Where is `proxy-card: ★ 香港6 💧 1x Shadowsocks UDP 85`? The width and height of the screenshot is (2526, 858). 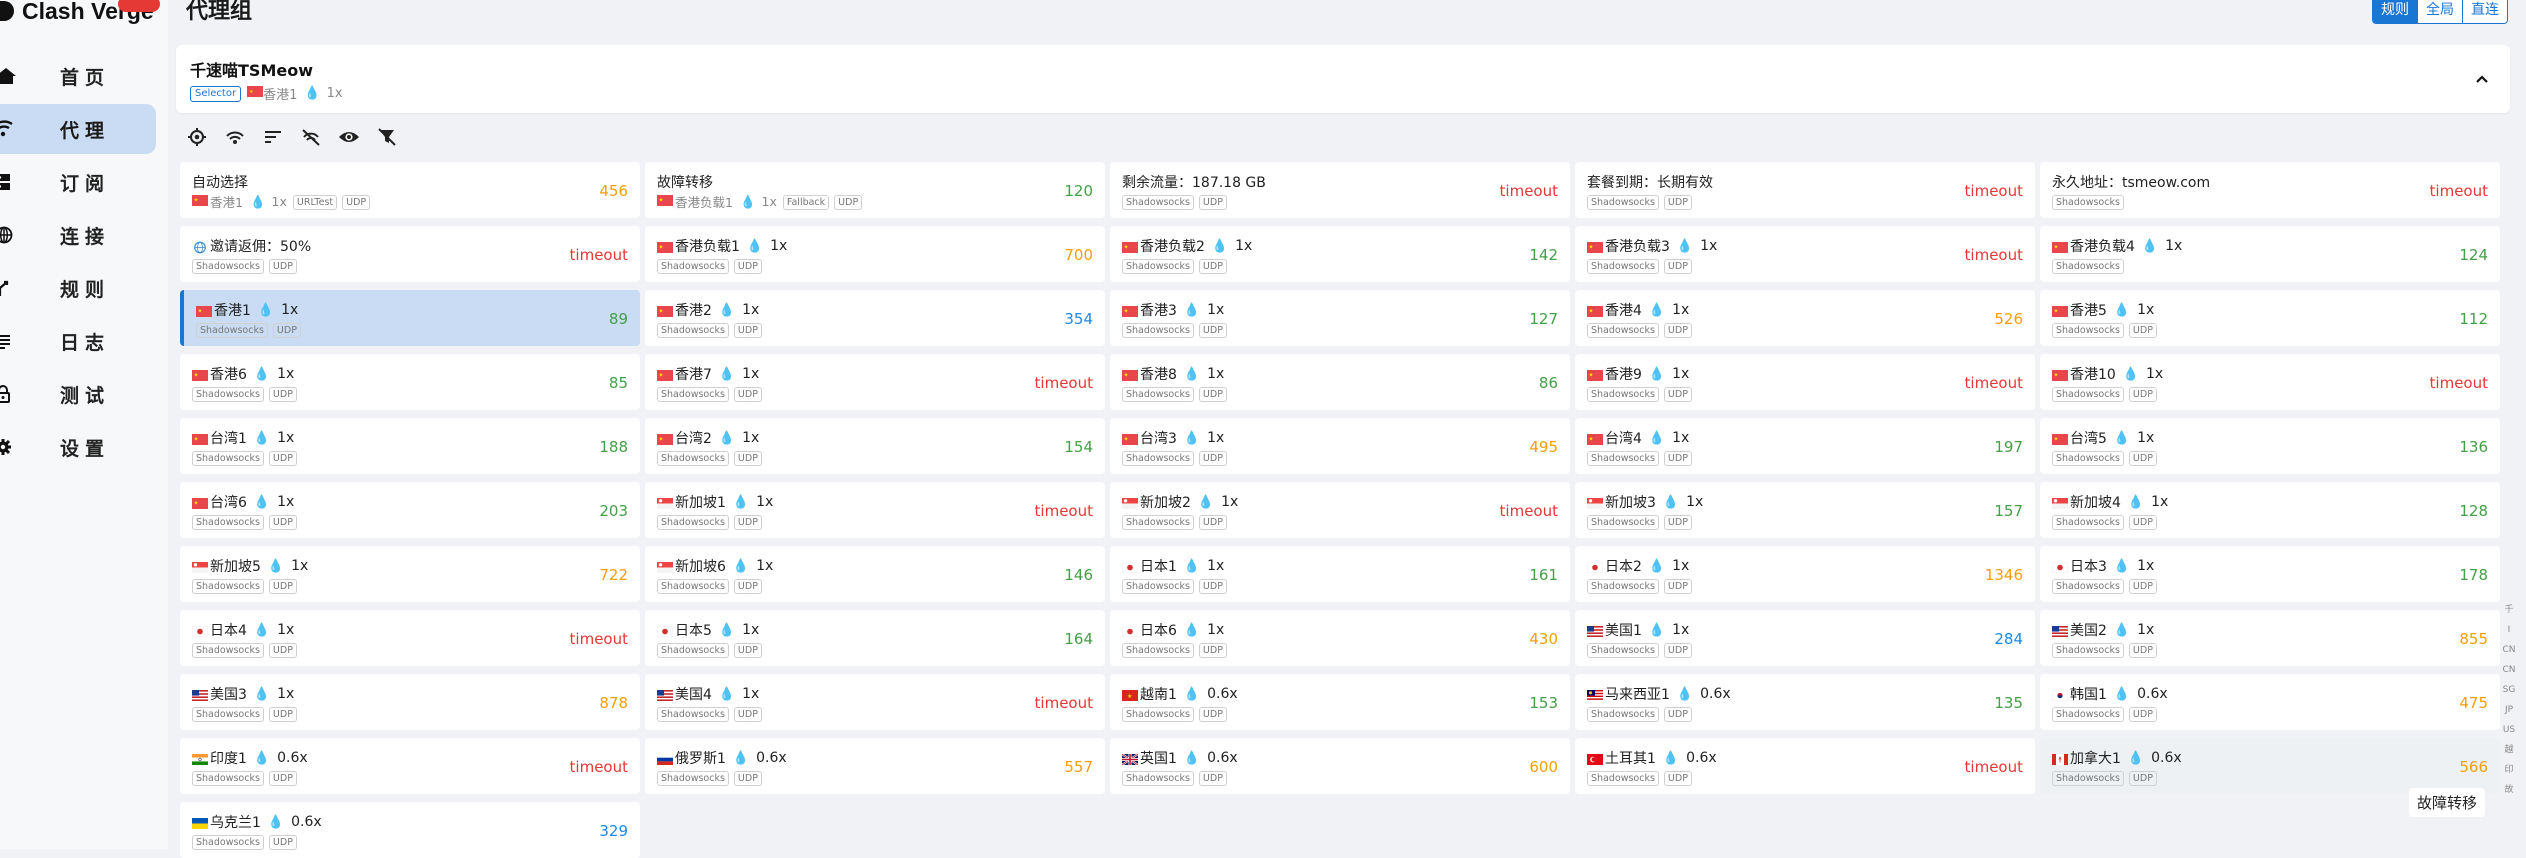 proxy-card: ★ 香港6 💧 1x Shadowsocks UDP 85 is located at coordinates (410, 382).